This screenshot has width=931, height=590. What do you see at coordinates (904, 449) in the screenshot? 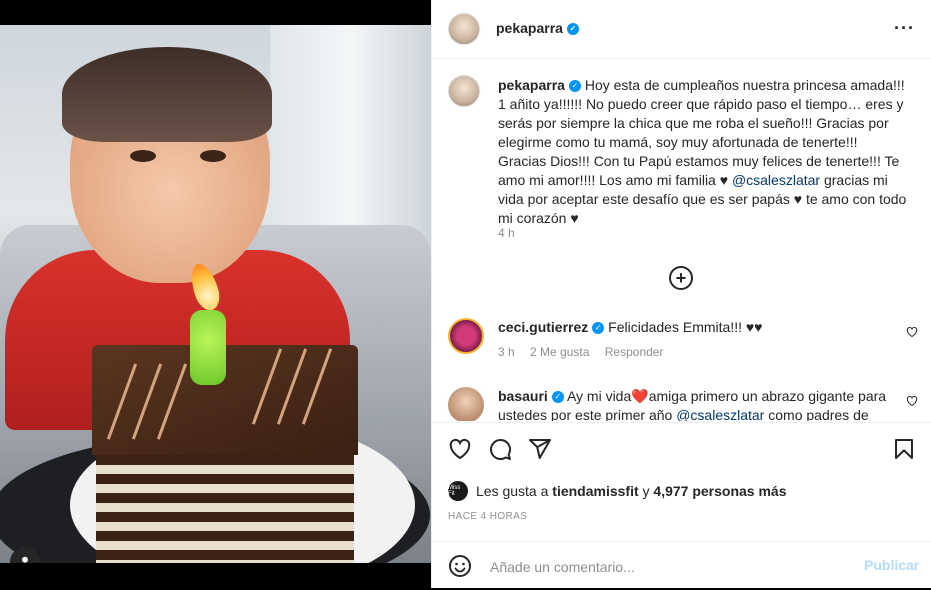
I see `bookmark-icon` at bounding box center [904, 449].